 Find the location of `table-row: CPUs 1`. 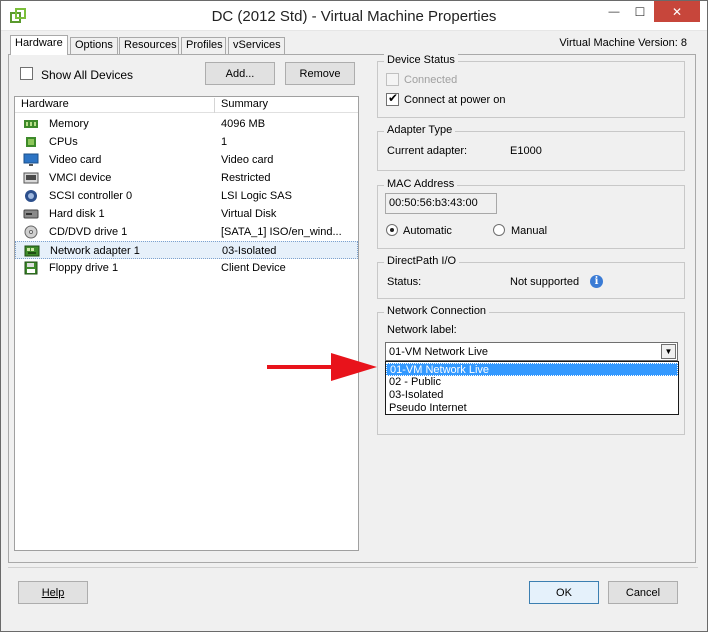

table-row: CPUs 1 is located at coordinates (186, 142).